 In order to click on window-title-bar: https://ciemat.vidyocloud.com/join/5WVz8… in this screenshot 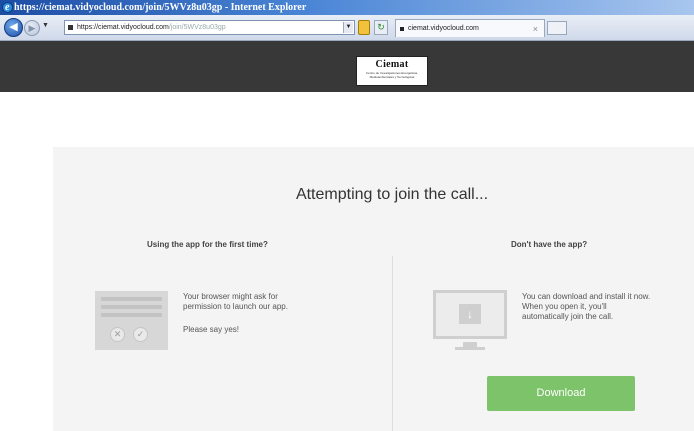, I will do `click(347, 7)`.